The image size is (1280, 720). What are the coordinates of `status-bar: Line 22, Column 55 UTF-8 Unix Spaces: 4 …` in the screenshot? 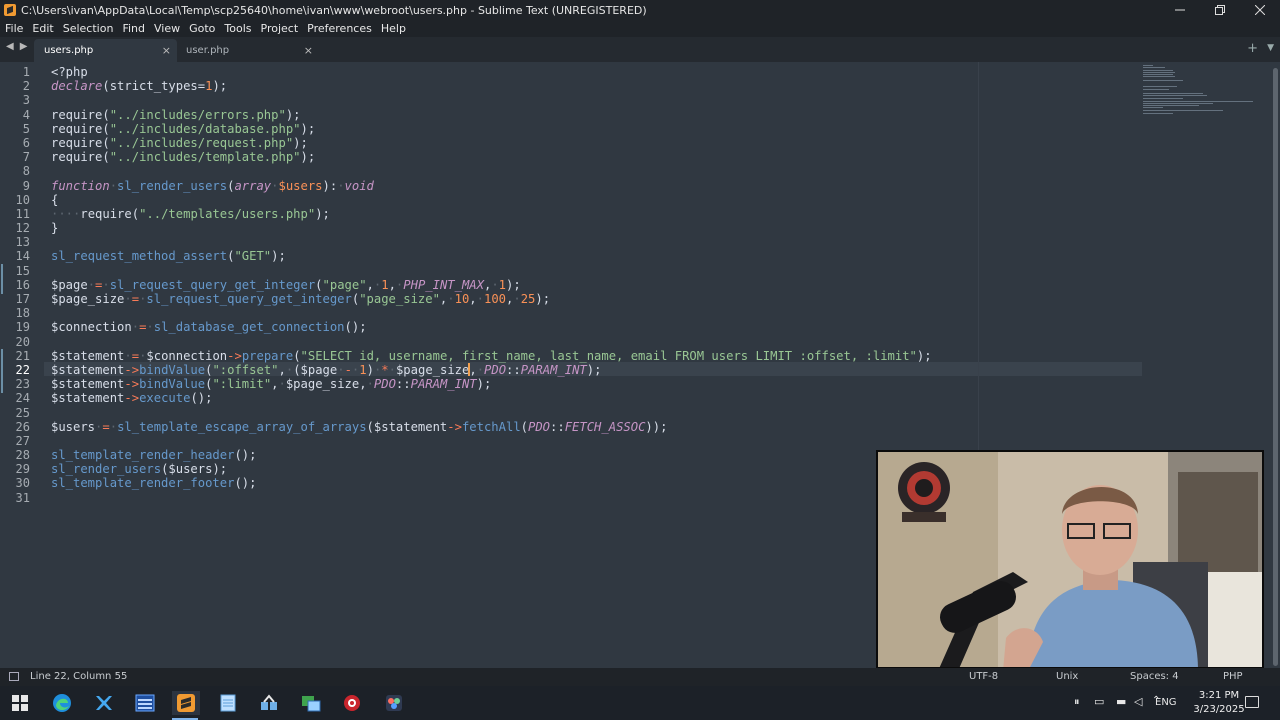 It's located at (640, 677).